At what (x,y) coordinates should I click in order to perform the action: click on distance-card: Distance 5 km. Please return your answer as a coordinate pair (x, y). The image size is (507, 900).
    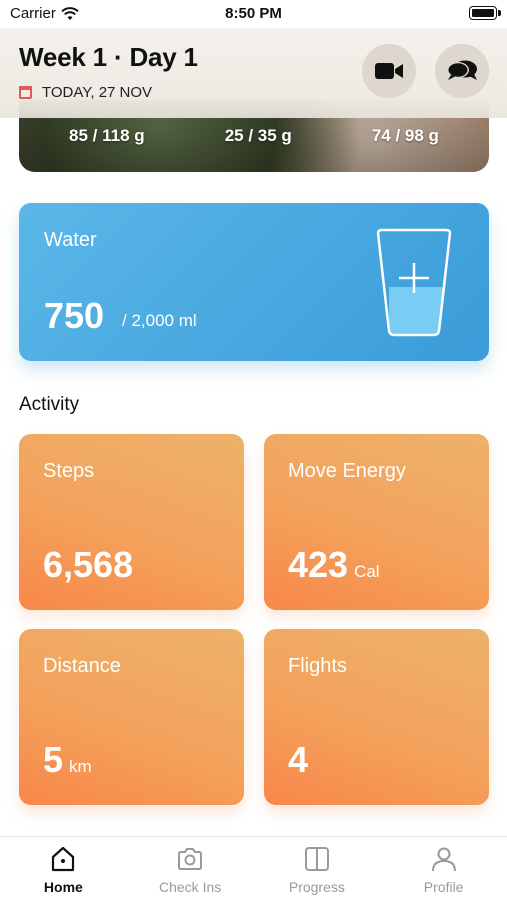
    Looking at the image, I should click on (131, 717).